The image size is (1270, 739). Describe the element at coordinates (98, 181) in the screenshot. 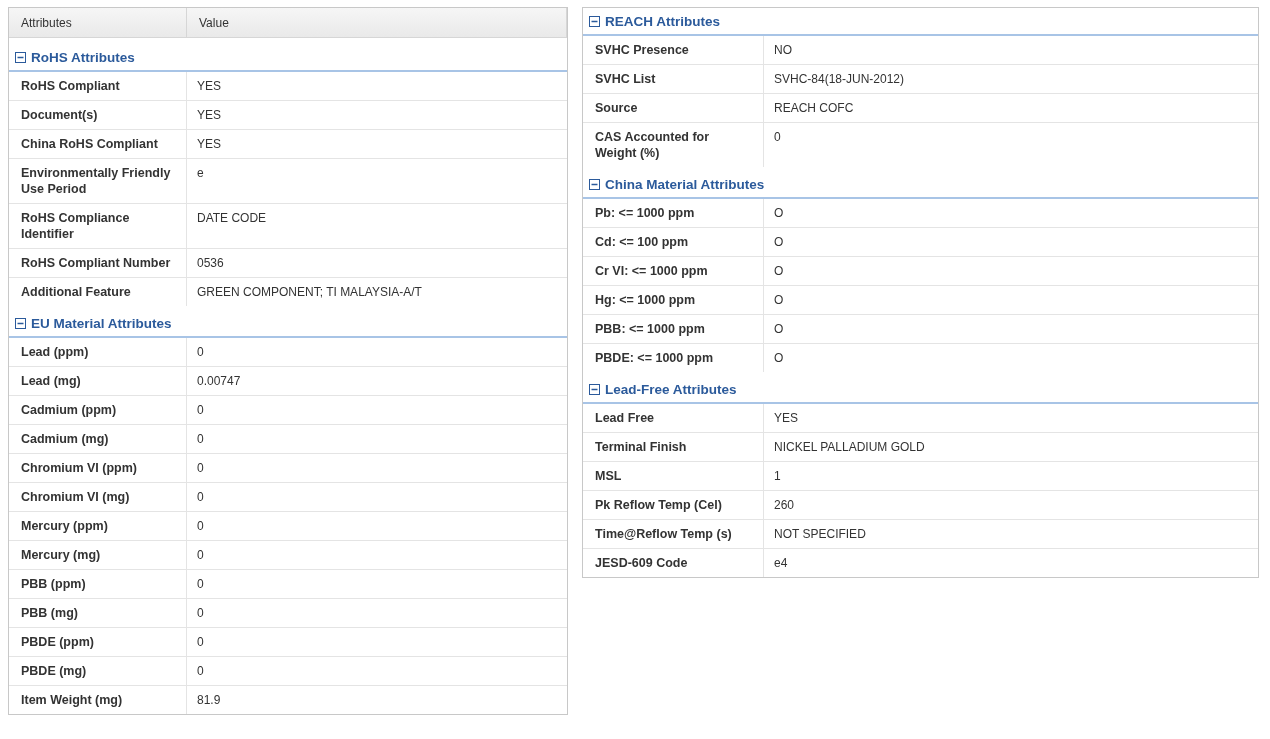

I see `attribute-label: Environmentally Friendly Use Period` at that location.